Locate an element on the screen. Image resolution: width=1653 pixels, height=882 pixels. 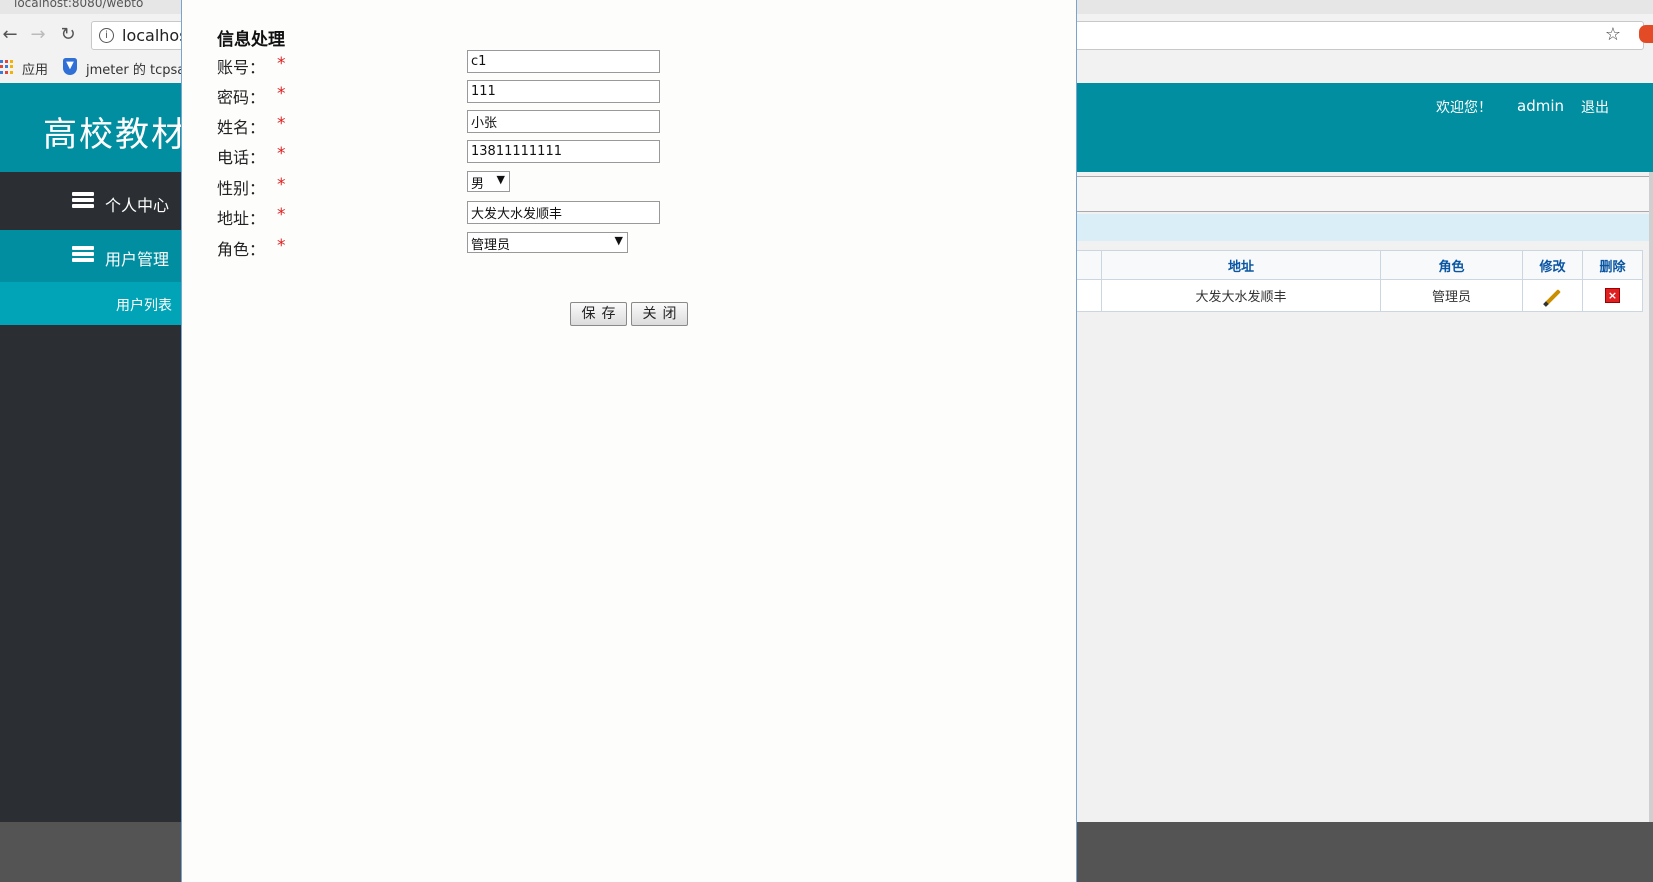
browser-tab: localhost:8080/webto is located at coordinates (78, 5).